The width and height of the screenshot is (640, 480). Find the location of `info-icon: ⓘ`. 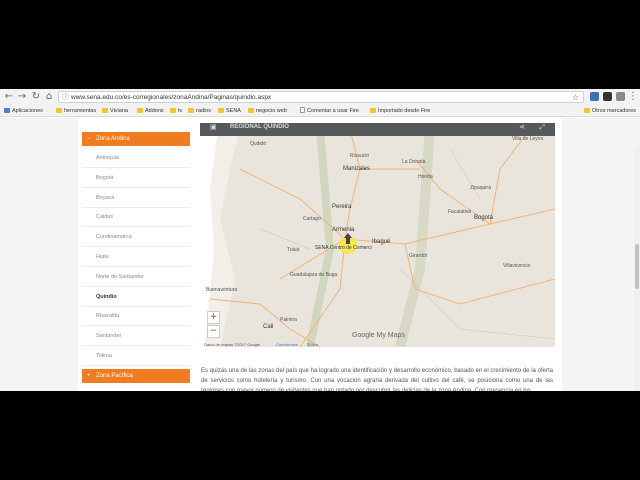

info-icon: ⓘ is located at coordinates (65, 97).